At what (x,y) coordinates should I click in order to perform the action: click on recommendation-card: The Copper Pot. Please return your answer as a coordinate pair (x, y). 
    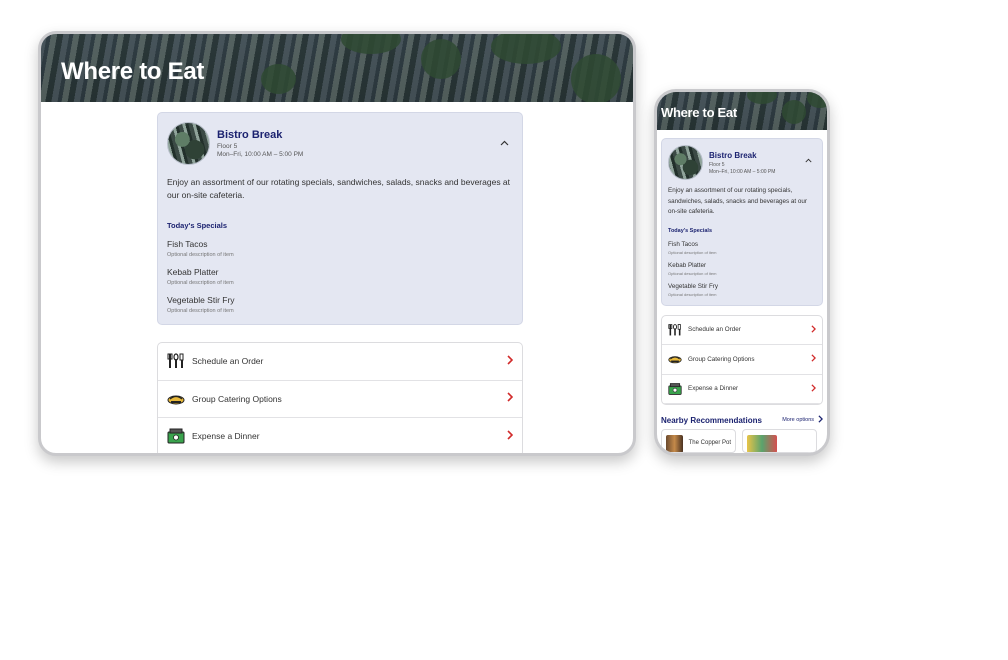
    Looking at the image, I should click on (698, 441).